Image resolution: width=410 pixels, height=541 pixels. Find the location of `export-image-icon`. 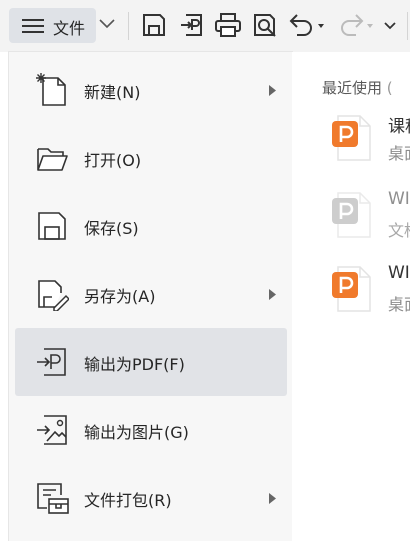

export-image-icon is located at coordinates (52, 430).